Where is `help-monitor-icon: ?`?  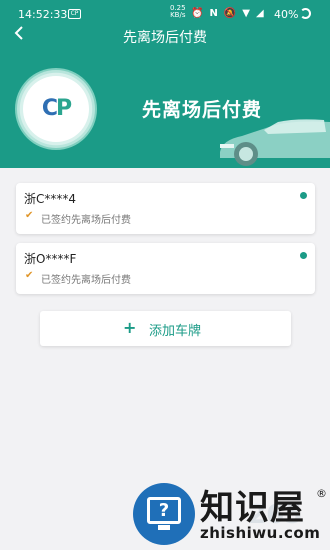
help-monitor-icon: ? is located at coordinates (164, 510).